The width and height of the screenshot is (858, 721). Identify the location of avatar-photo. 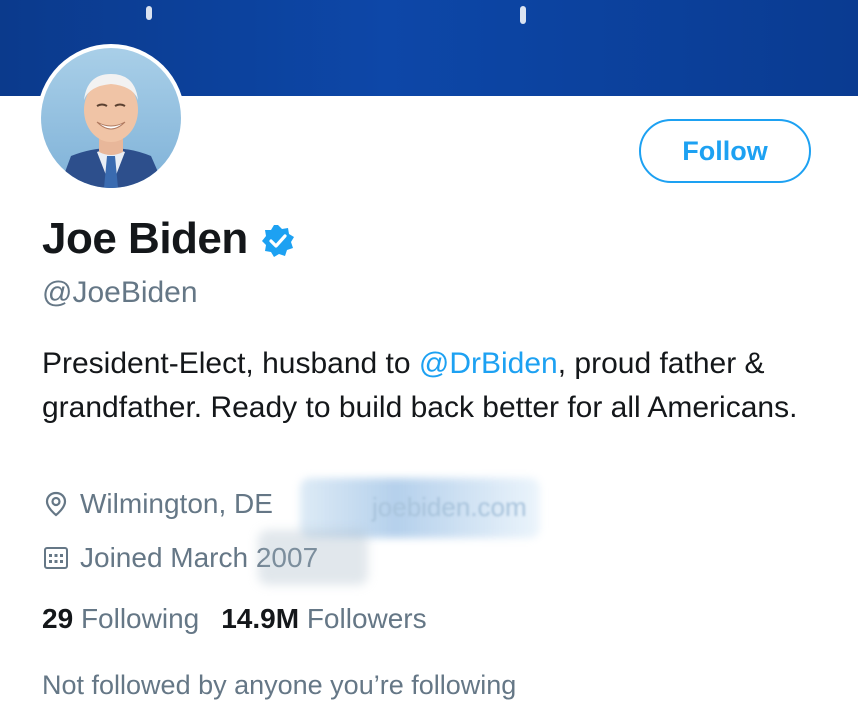
(111, 118).